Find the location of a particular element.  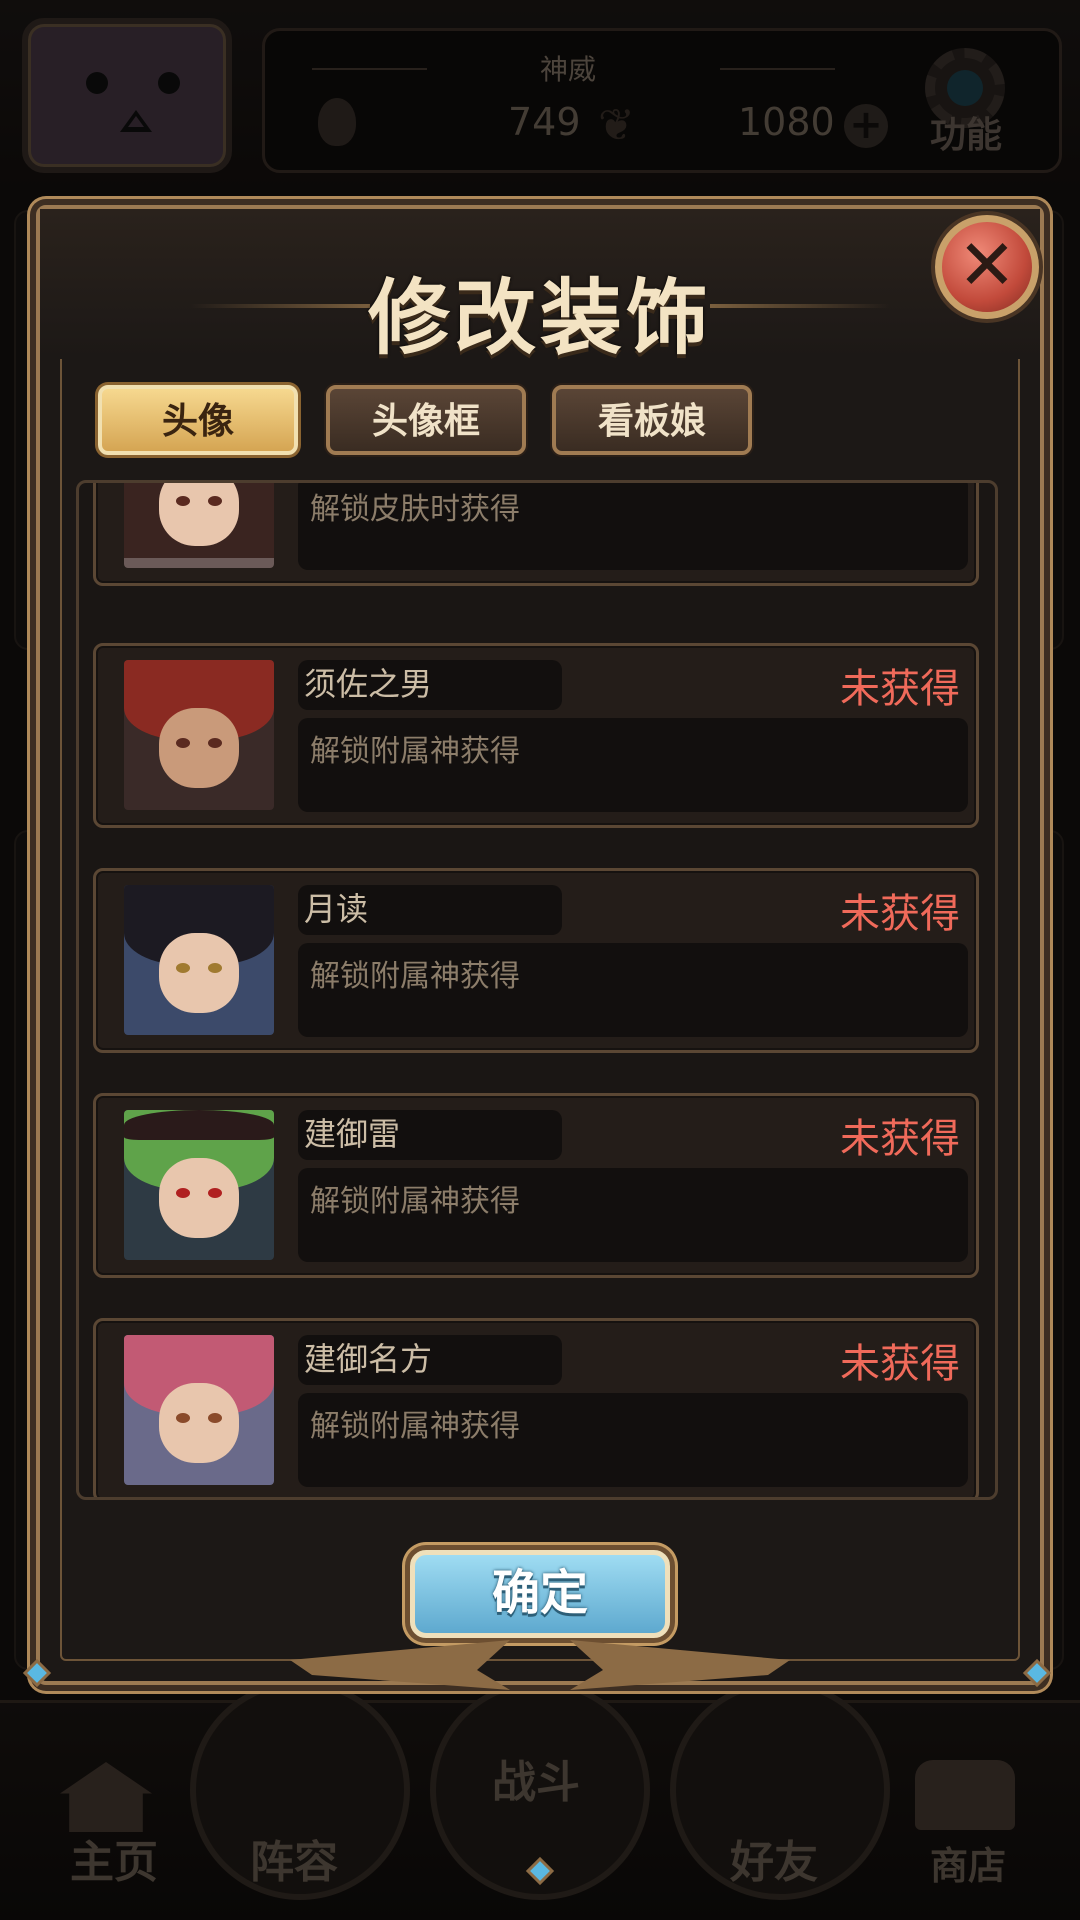

list-item: 解锁皮肤时获得 is located at coordinates (536, 534).